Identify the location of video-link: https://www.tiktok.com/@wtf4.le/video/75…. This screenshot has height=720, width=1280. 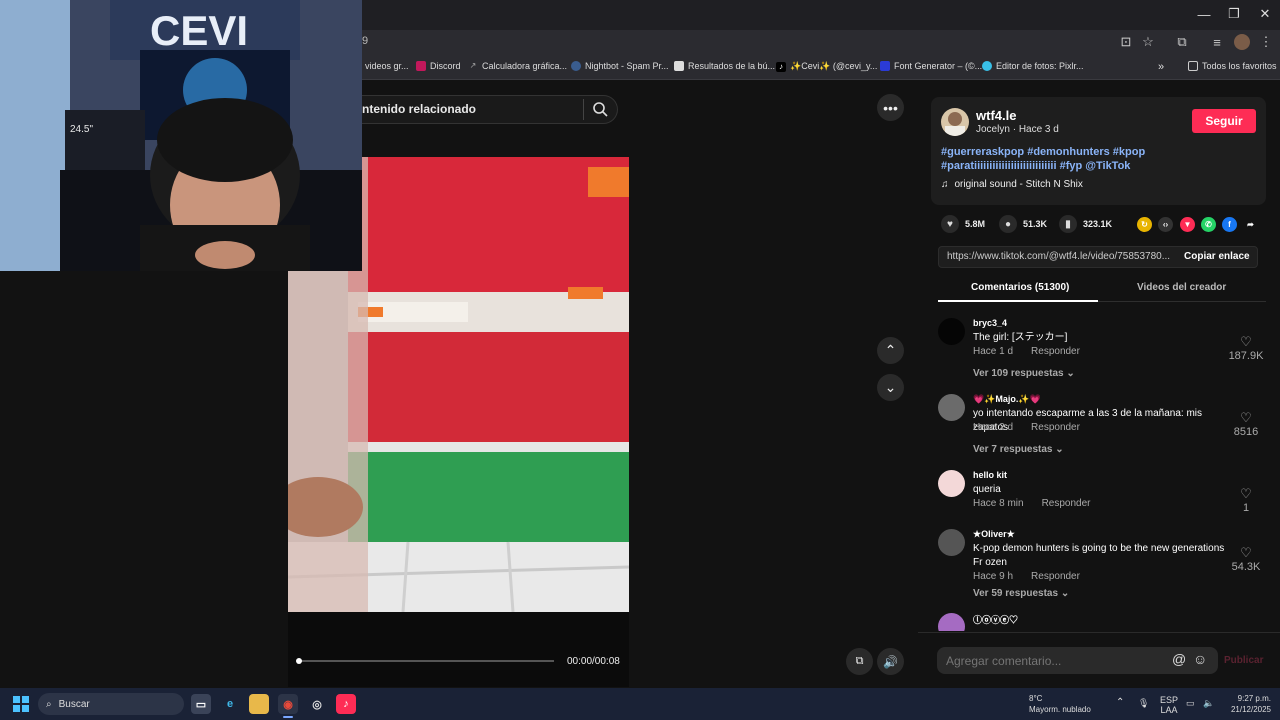
(1059, 256).